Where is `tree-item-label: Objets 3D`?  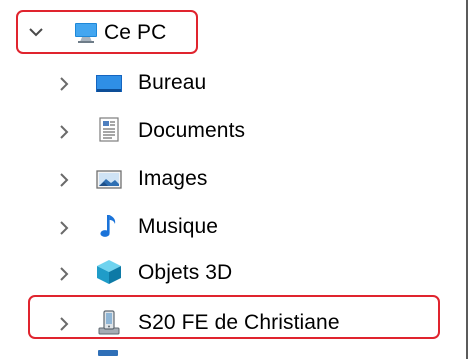
tree-item-label: Objets 3D is located at coordinates (185, 272).